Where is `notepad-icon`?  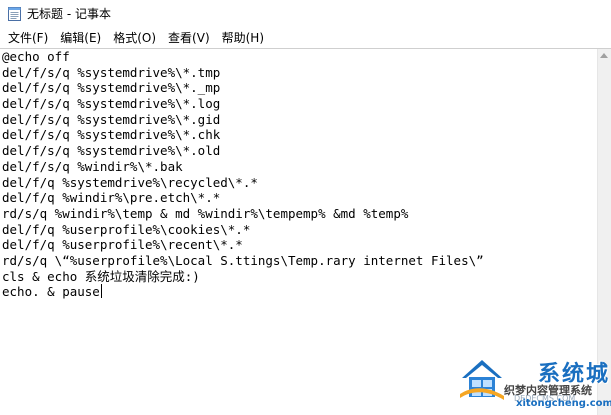
notepad-icon is located at coordinates (14, 13).